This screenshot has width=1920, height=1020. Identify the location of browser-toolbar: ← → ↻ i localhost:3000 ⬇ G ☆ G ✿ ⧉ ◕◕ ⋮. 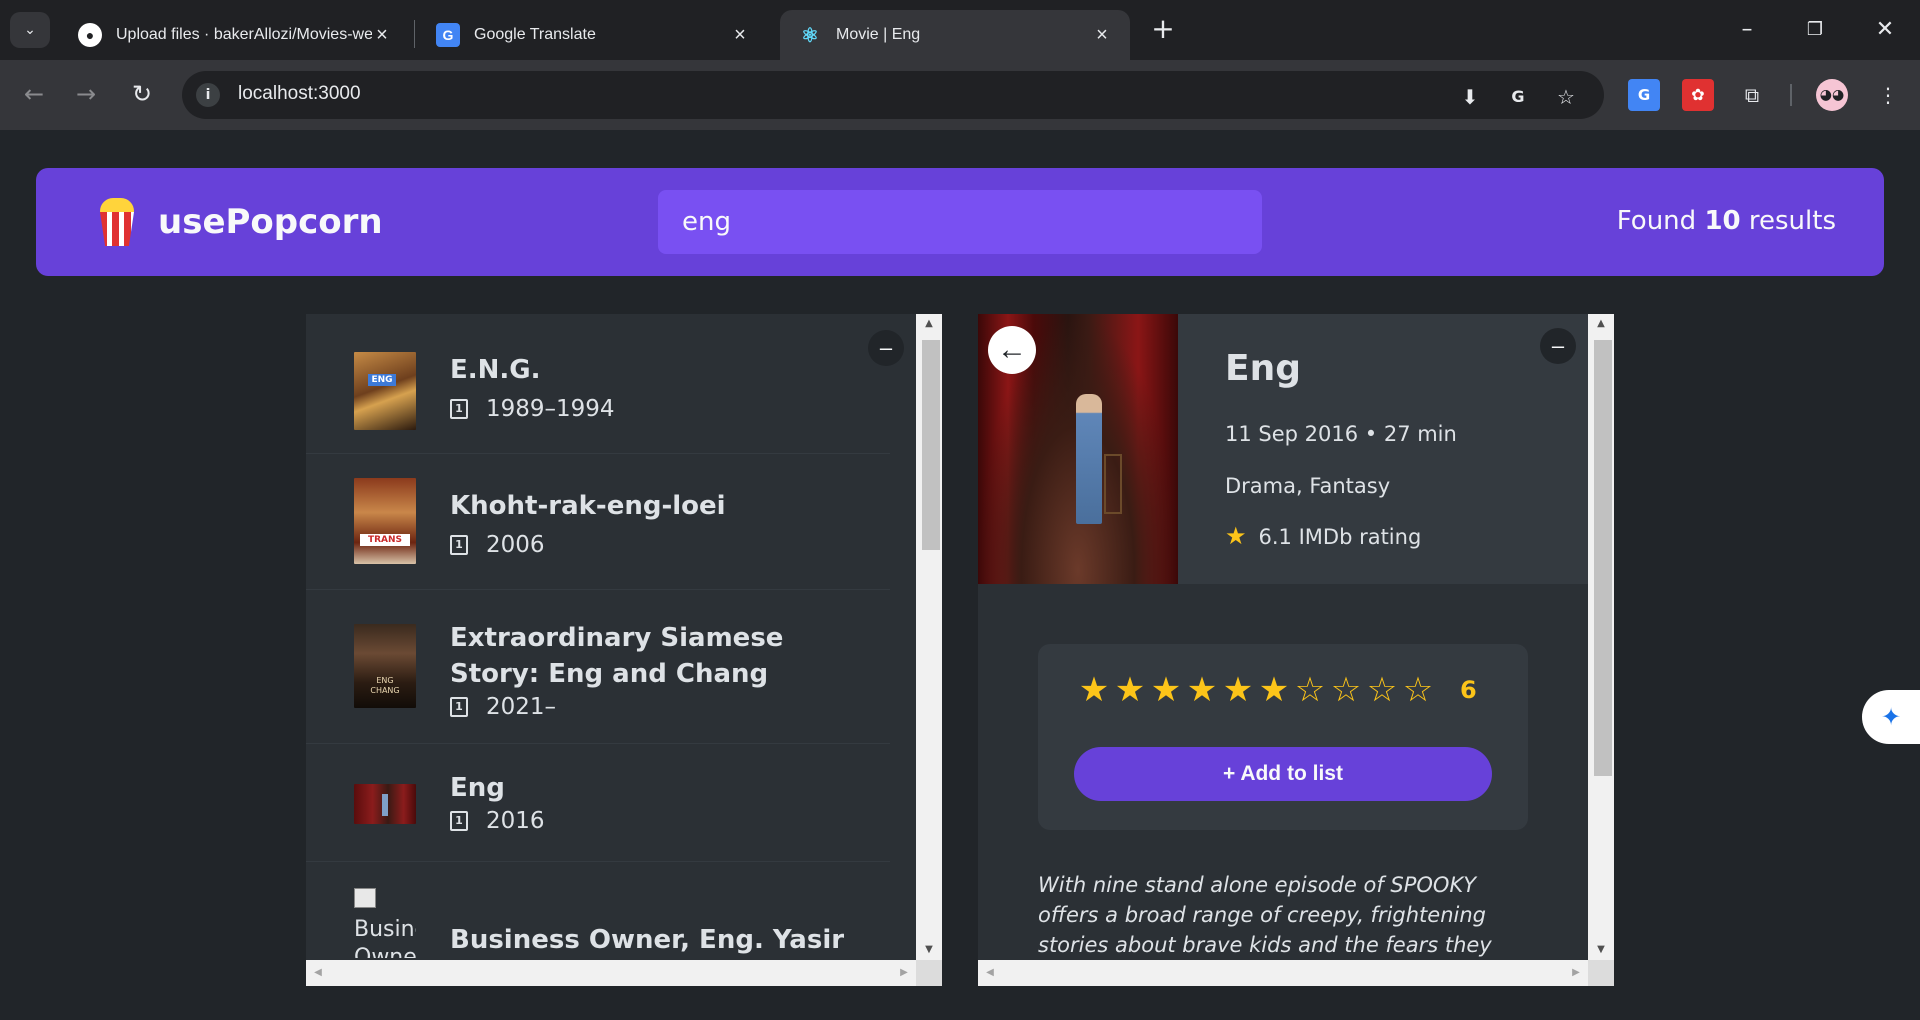
(960, 95).